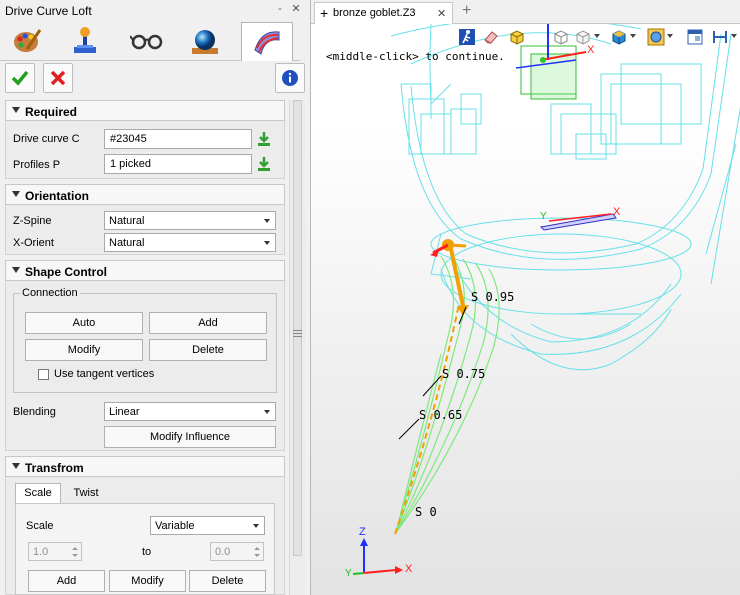 This screenshot has height=595, width=740. Describe the element at coordinates (178, 164) in the screenshot. I see `profiles-field: 1 picked` at that location.